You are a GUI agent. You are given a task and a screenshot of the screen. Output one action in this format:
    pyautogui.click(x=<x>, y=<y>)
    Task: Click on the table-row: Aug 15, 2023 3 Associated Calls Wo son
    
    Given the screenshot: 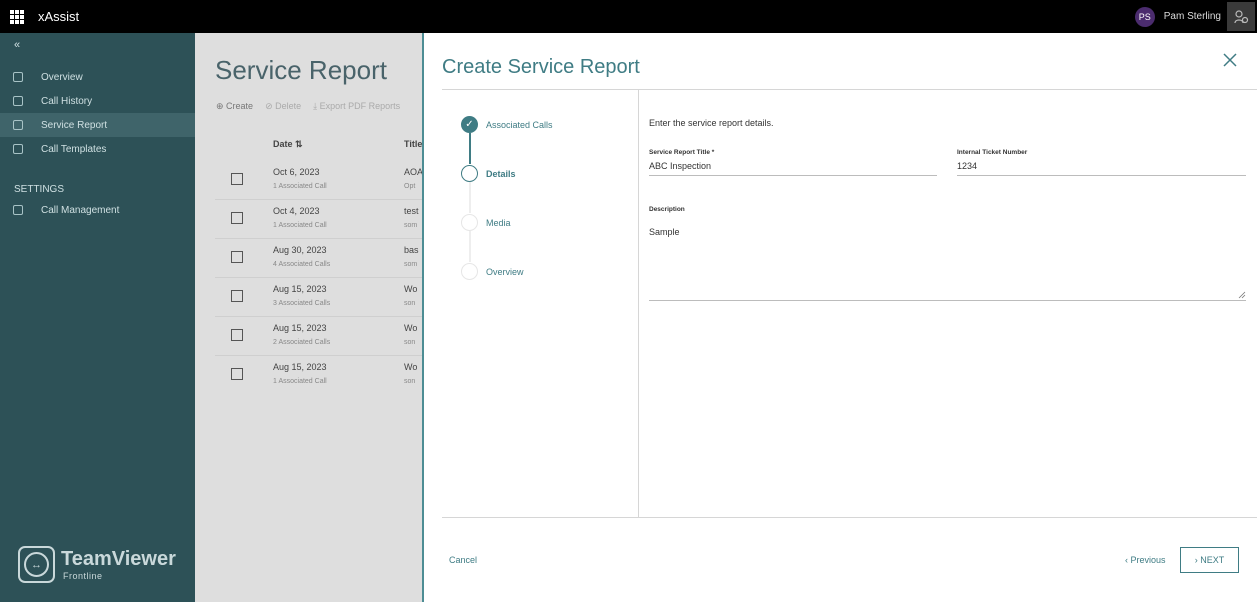 What is the action you would take?
    pyautogui.click(x=318, y=297)
    